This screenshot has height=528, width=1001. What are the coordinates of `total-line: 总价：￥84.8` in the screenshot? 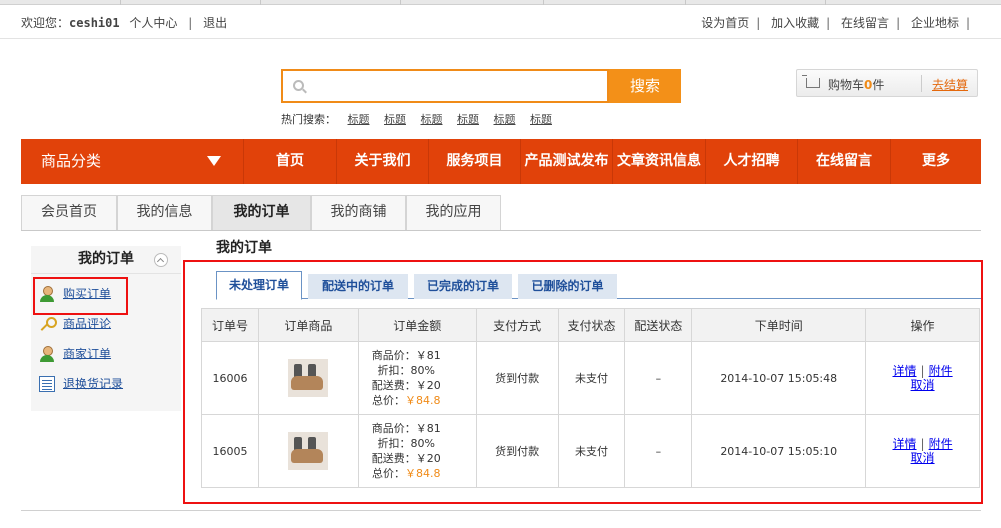 It's located at (406, 400).